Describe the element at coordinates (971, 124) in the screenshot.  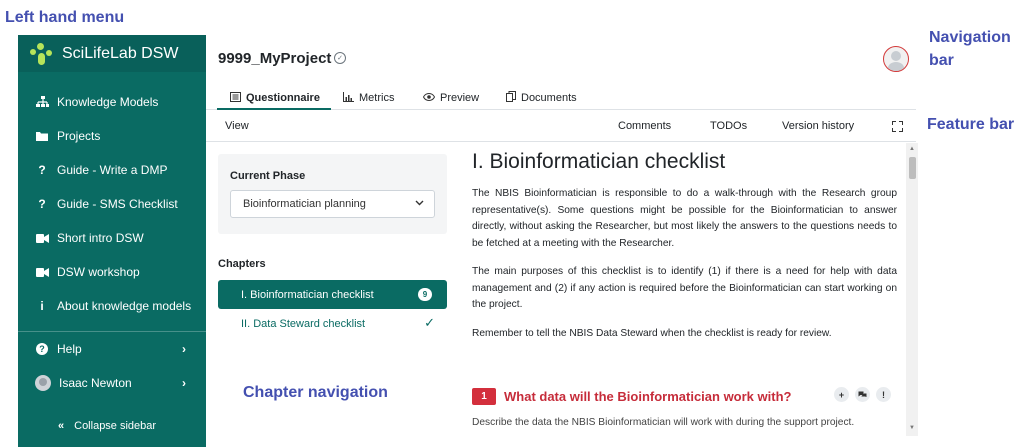
I see `annotation-feature-bar: Feature bar` at that location.